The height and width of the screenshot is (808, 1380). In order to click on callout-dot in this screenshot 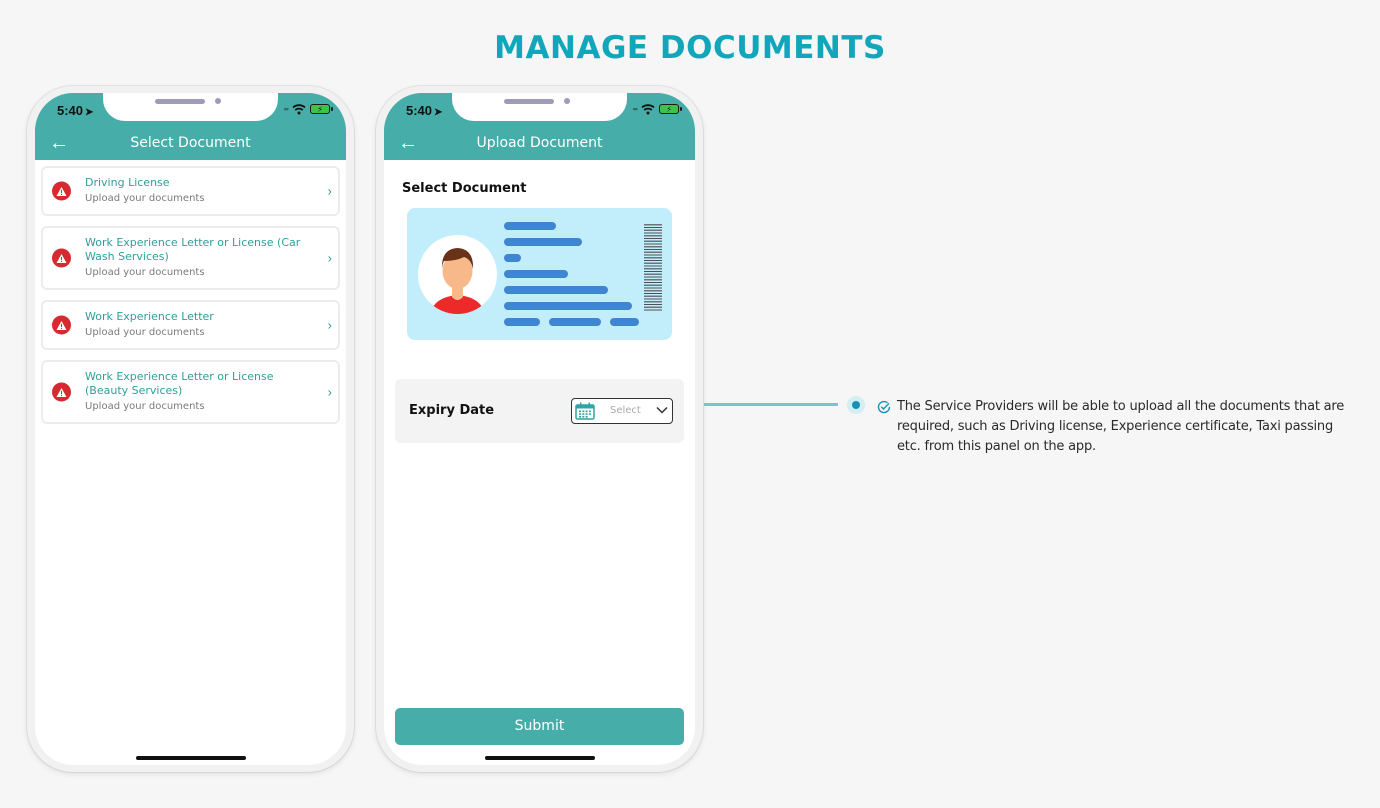, I will do `click(856, 405)`.